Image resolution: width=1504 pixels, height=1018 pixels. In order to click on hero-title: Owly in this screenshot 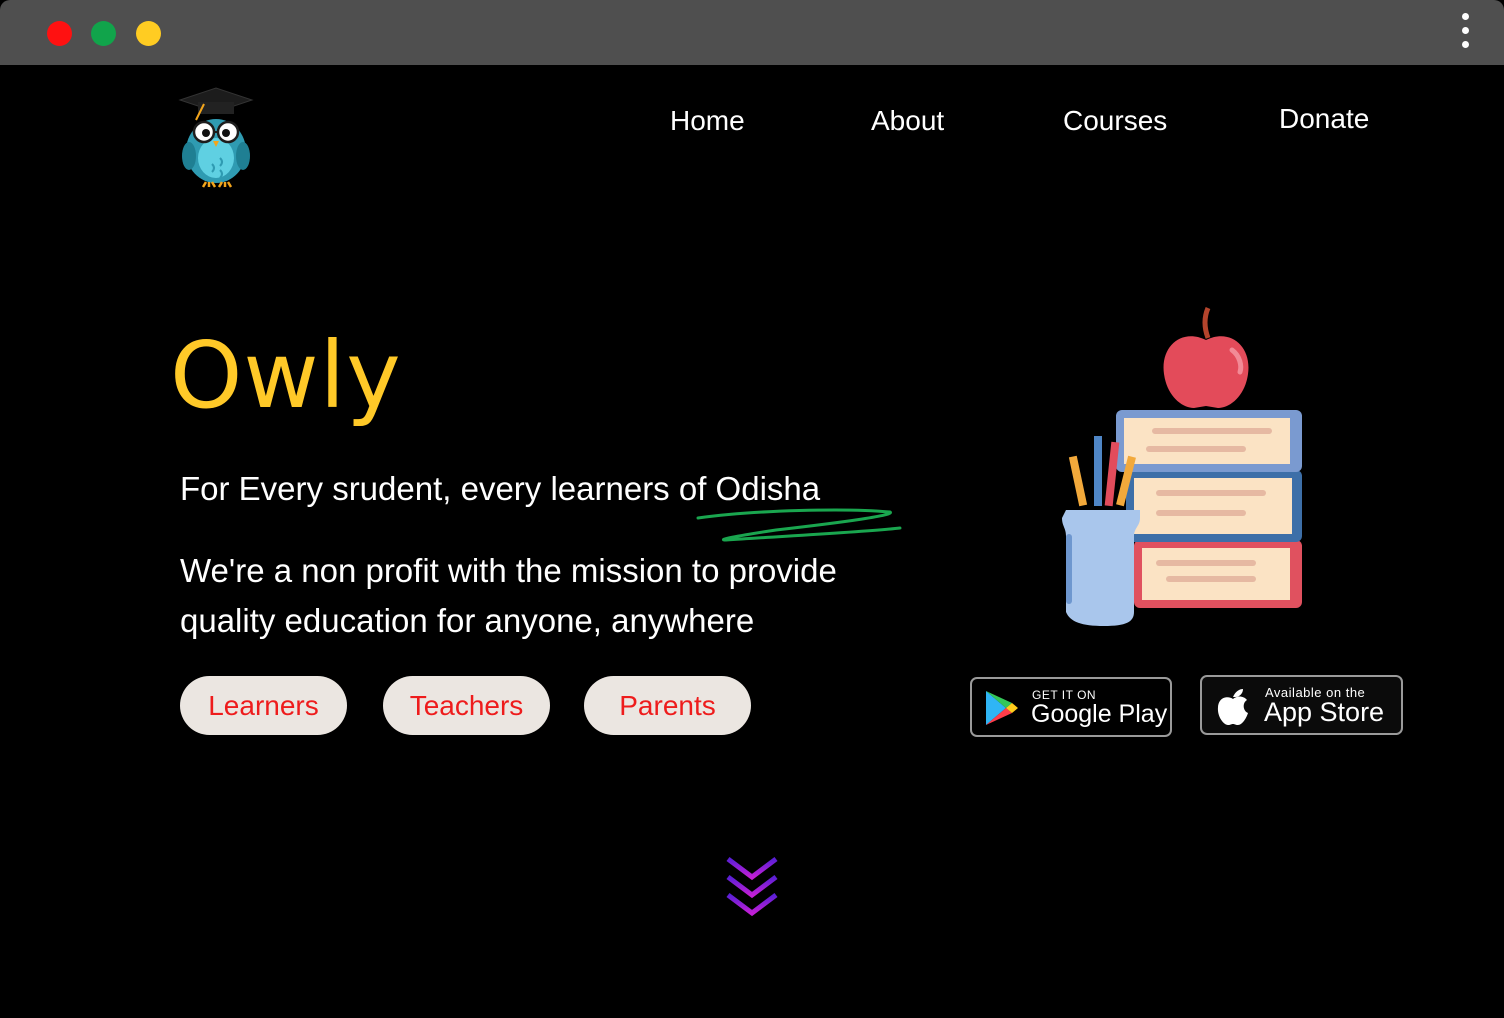, I will do `click(286, 375)`.